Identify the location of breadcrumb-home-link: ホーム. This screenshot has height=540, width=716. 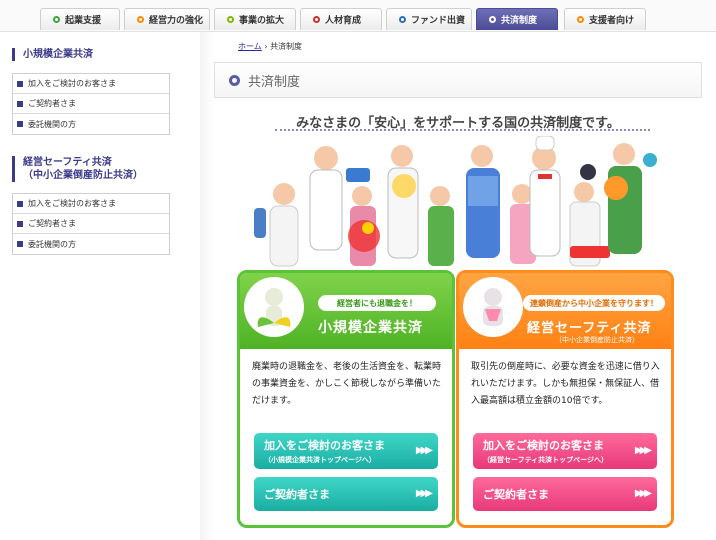
(250, 46).